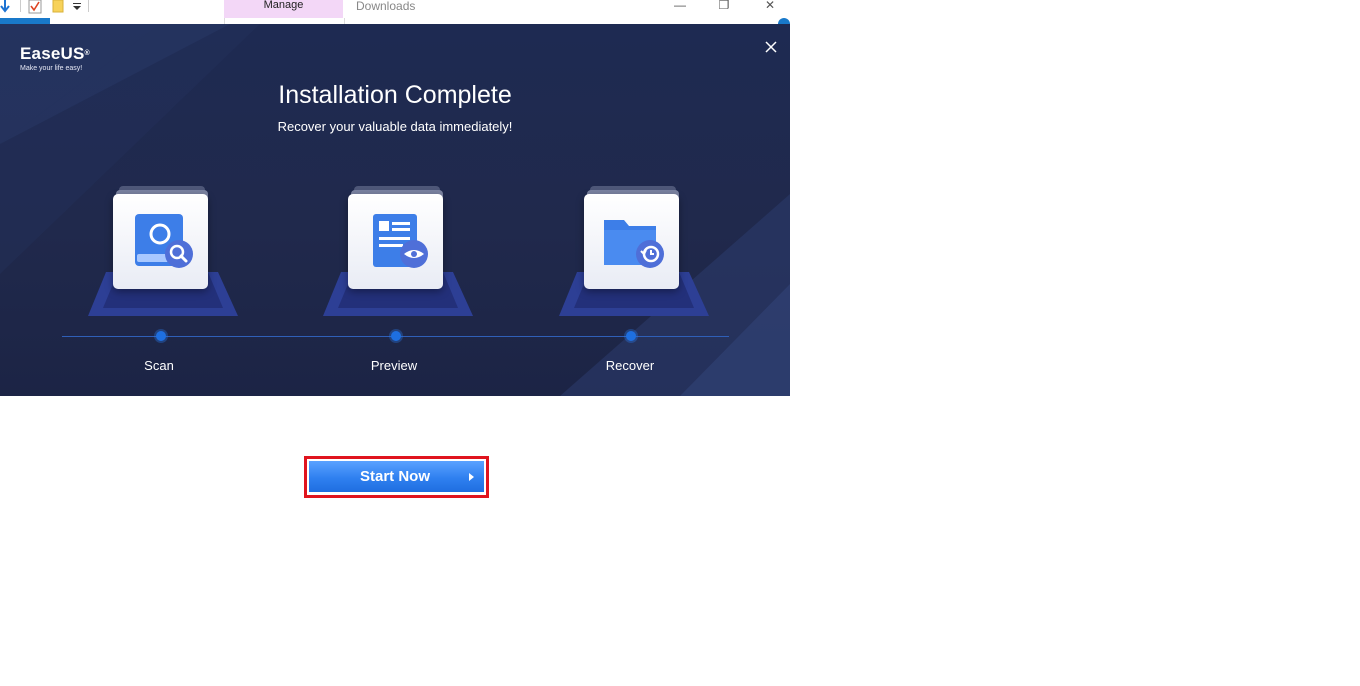  I want to click on scan-card, so click(160, 241).